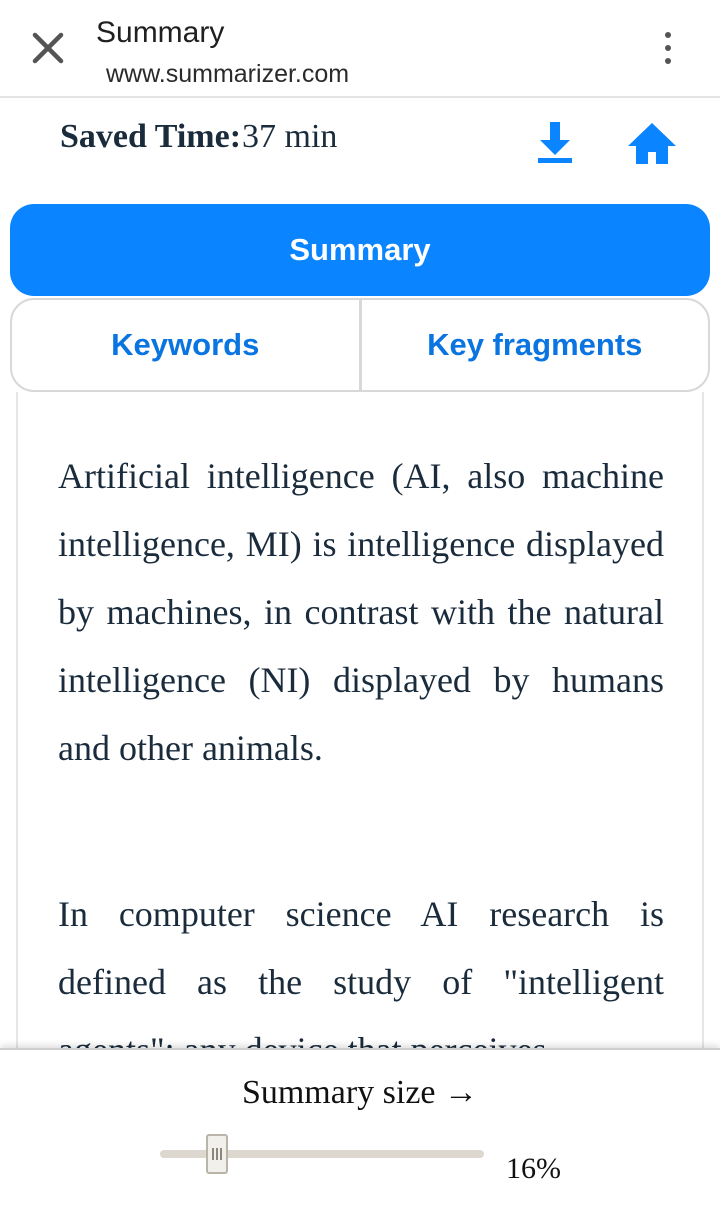 This screenshot has width=720, height=1232. I want to click on top-app-bar: Summary www.summarizer.com, so click(360, 49).